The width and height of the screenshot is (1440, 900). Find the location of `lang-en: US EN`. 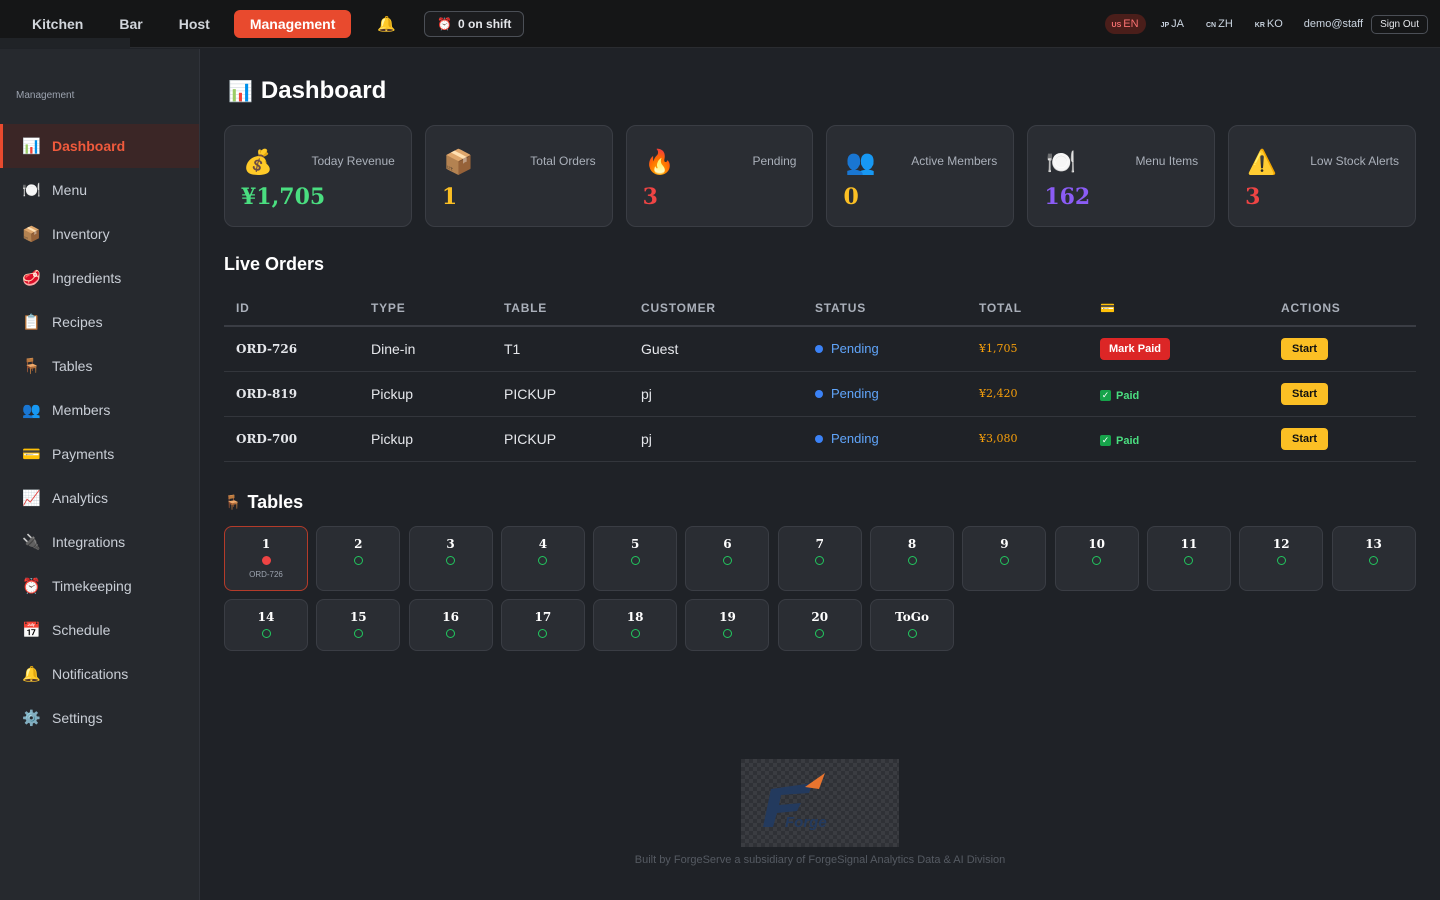

lang-en: US EN is located at coordinates (1125, 24).